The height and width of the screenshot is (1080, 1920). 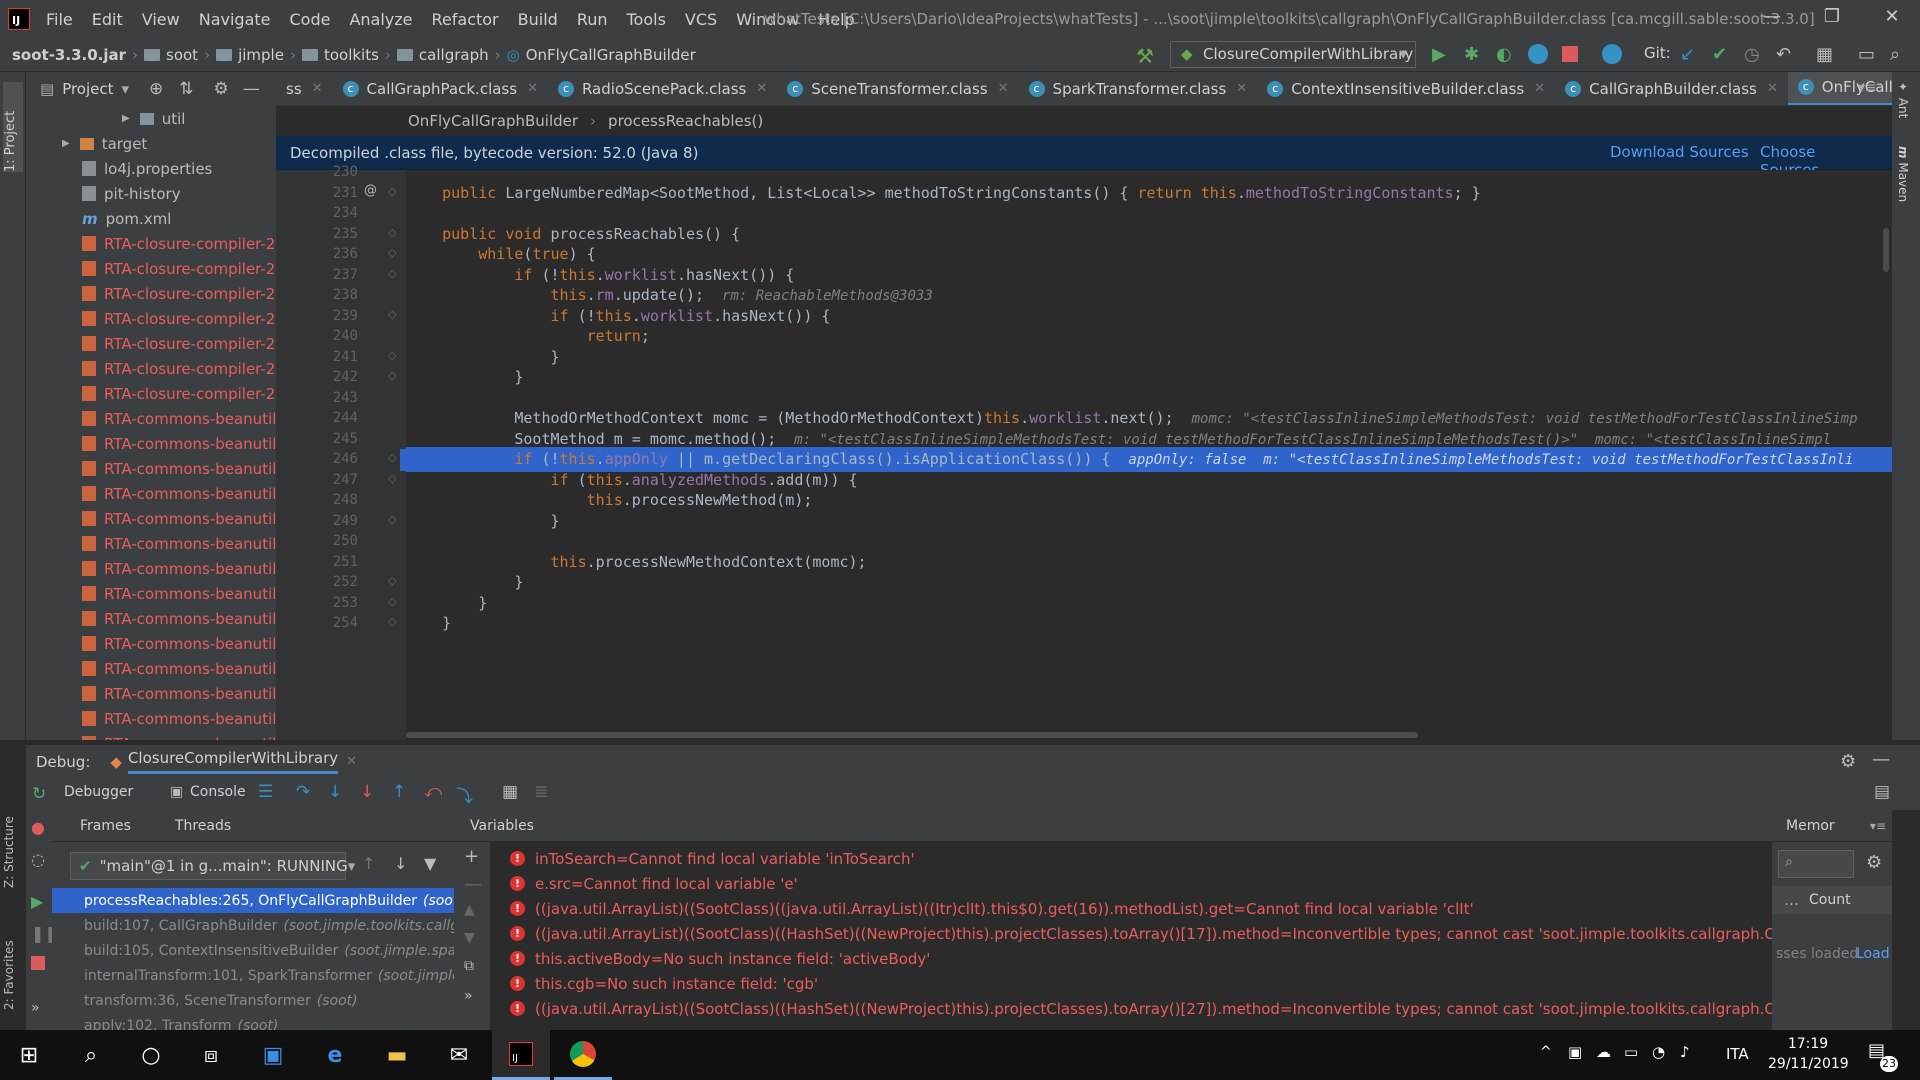 What do you see at coordinates (1546, 1052) in the screenshot?
I see `tray-chevron-up-icon: ^` at bounding box center [1546, 1052].